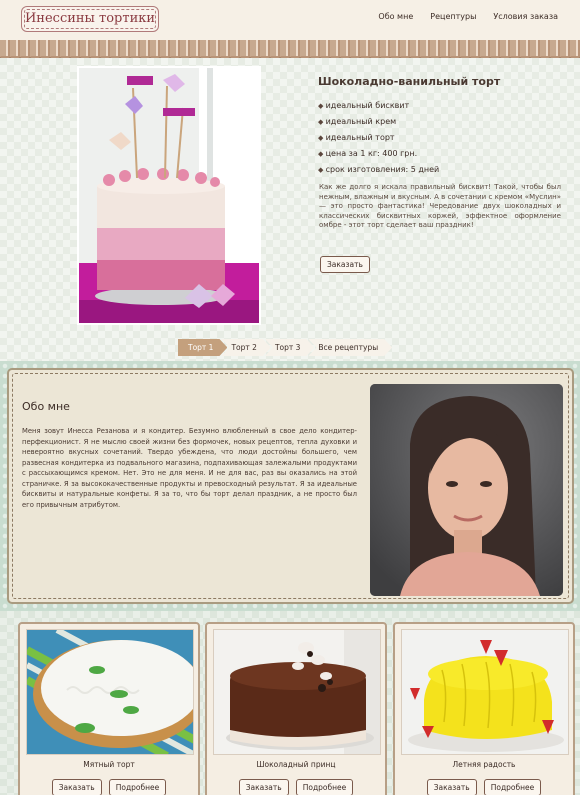  I want to click on product-card: Мятный торт Заказать Подробнее, so click(109, 708).